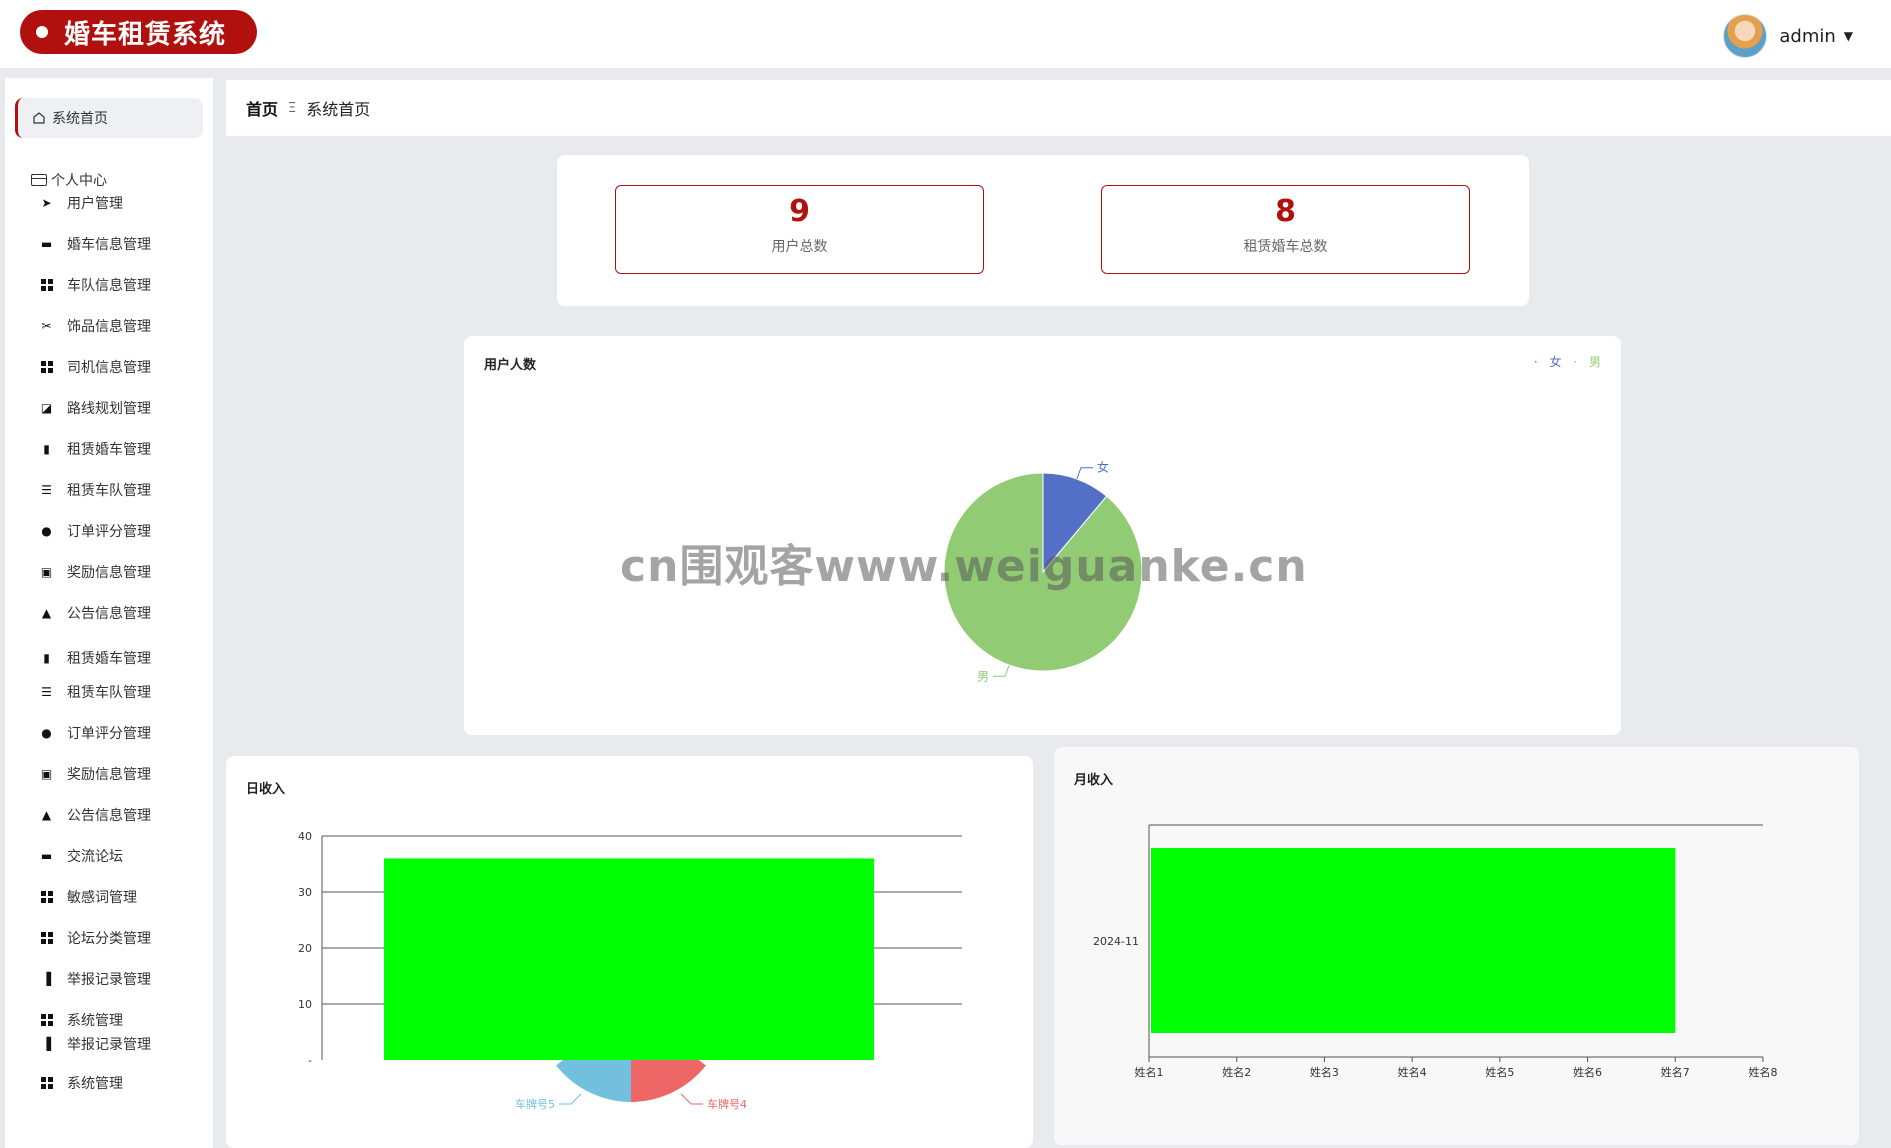  Describe the element at coordinates (305, 892) in the screenshot. I see `y-tick-label: 30` at that location.